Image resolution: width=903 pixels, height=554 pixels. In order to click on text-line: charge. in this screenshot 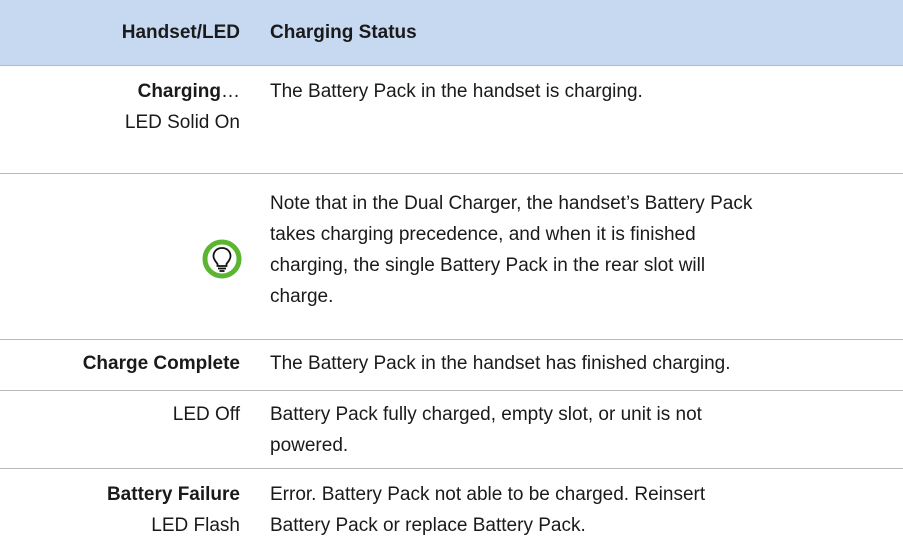, I will do `click(302, 296)`.